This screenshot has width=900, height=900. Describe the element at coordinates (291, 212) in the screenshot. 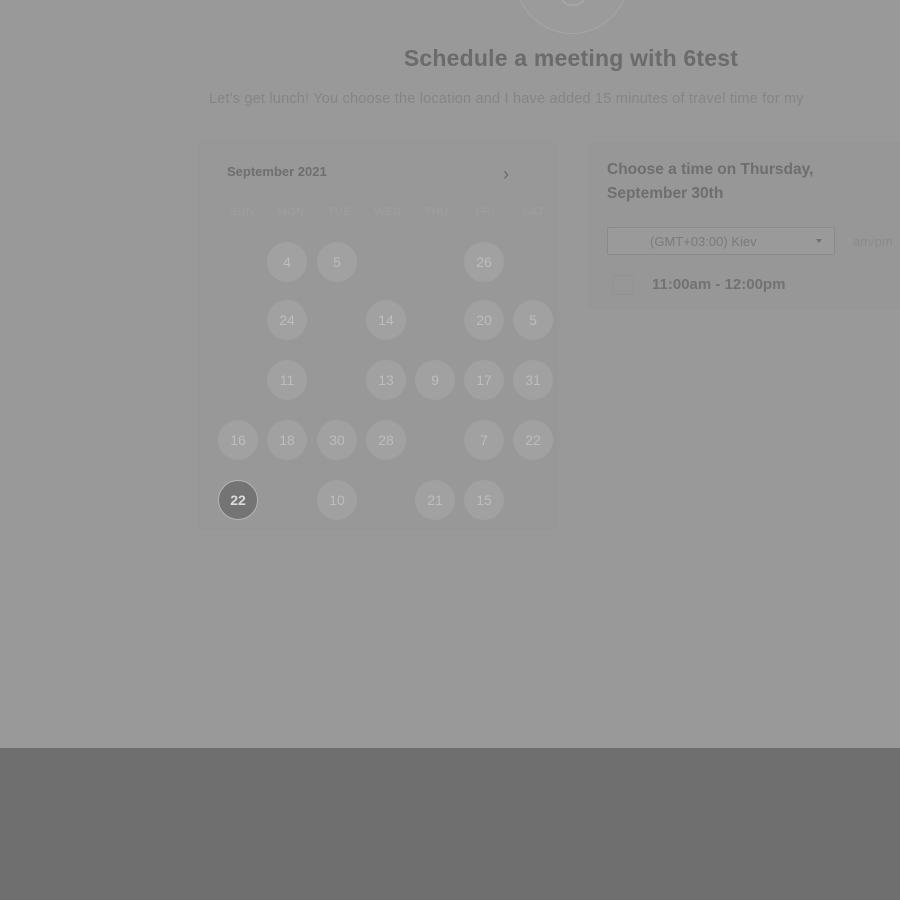

I see `weekday-label: MON` at that location.